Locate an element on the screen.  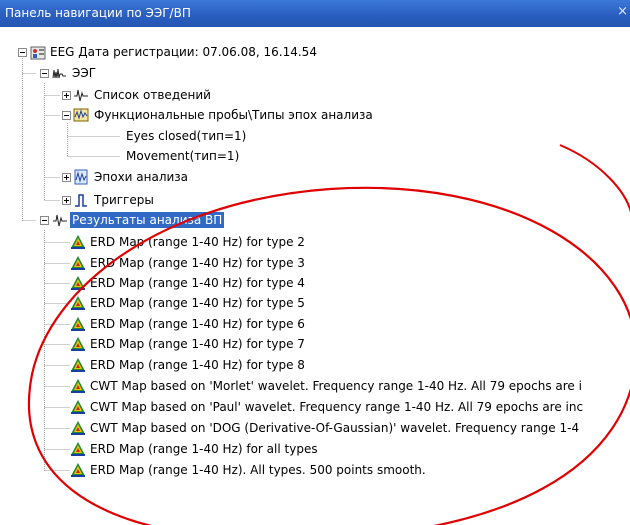
tree-node-triggers: Триггеры is located at coordinates (124, 200).